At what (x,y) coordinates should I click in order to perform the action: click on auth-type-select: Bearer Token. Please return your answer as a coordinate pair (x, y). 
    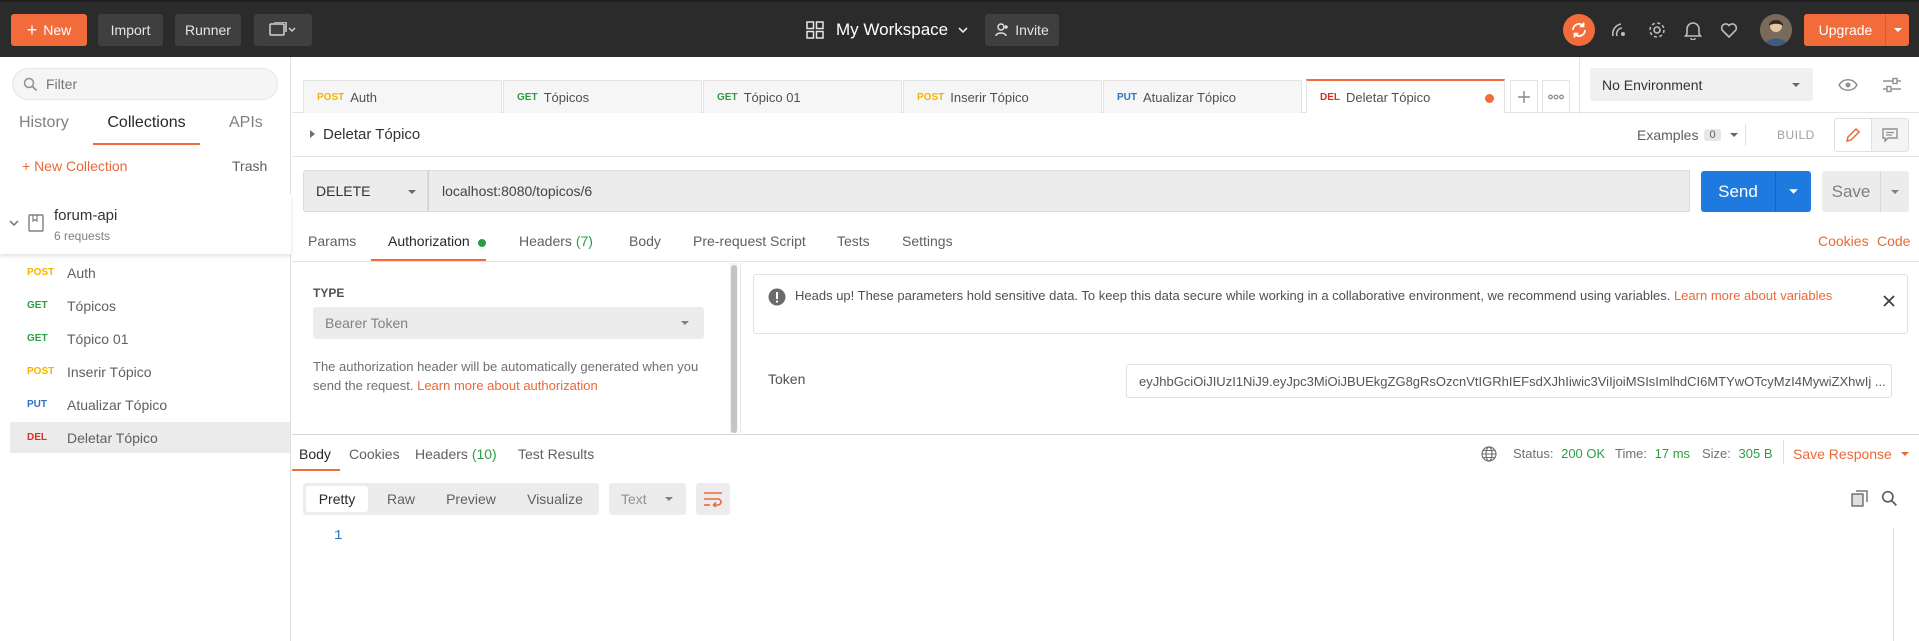
    Looking at the image, I should click on (508, 323).